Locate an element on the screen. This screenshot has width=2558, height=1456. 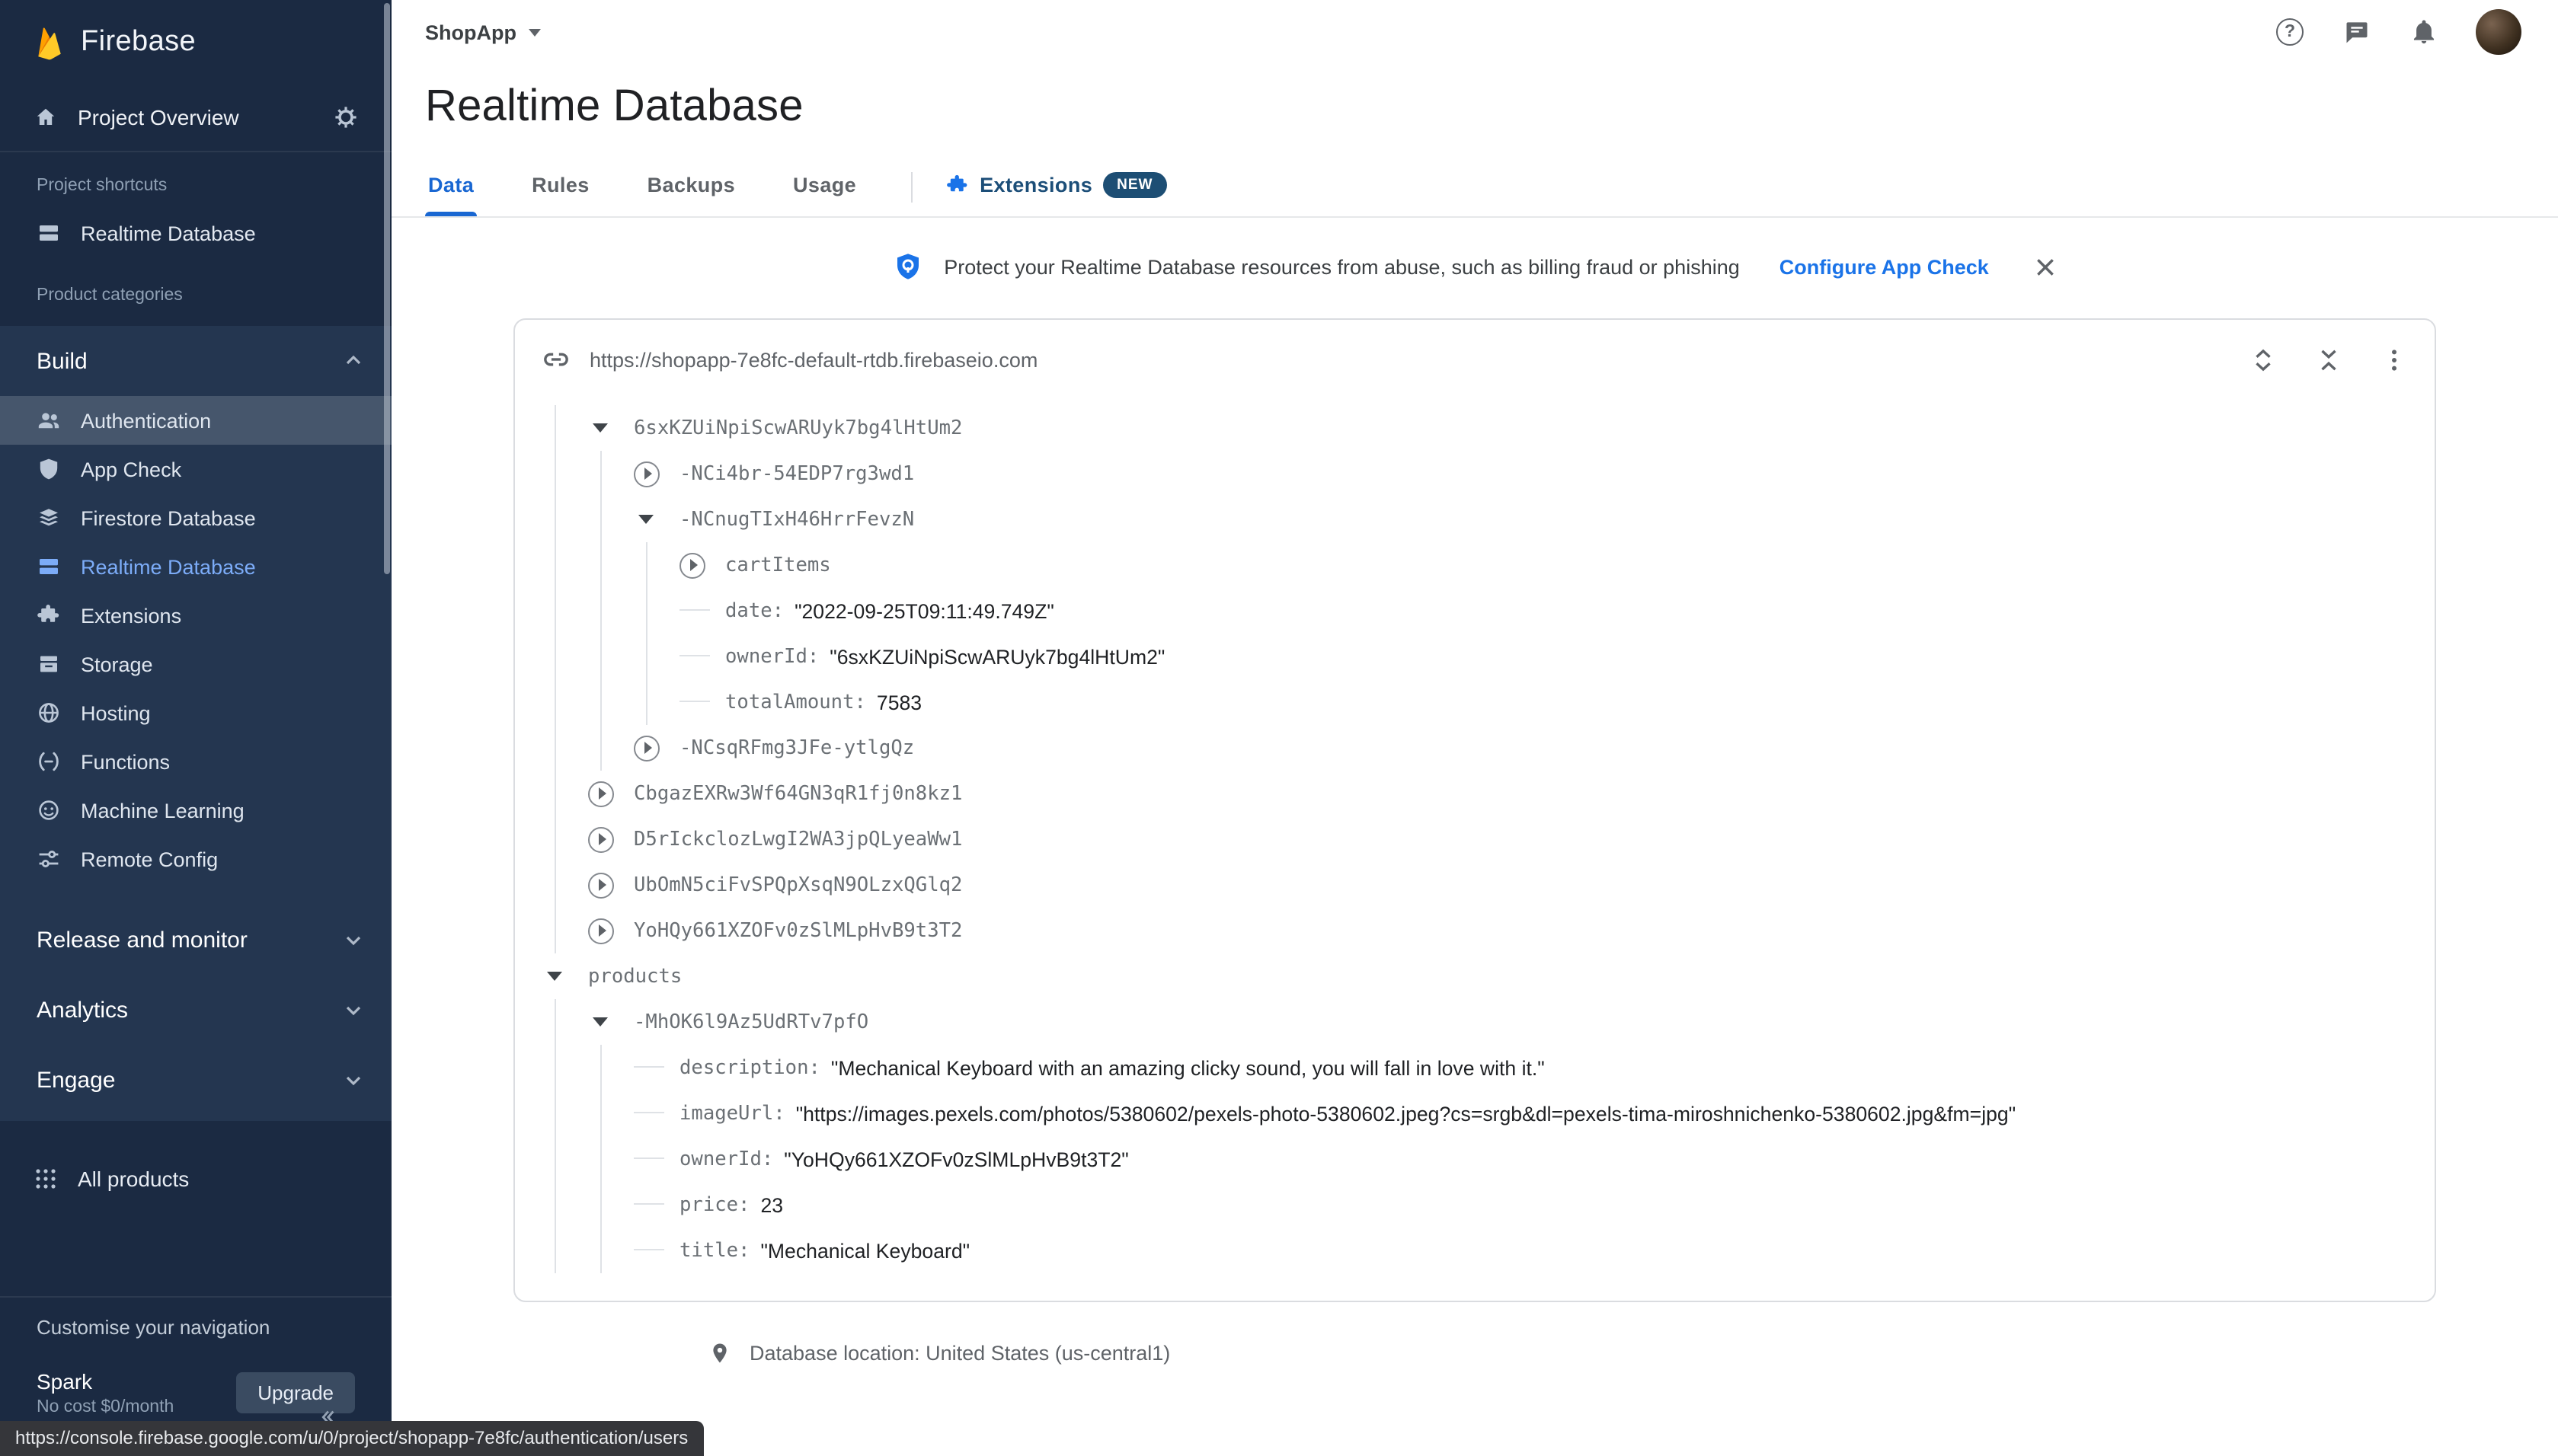
tree-row: products is located at coordinates (1489, 976).